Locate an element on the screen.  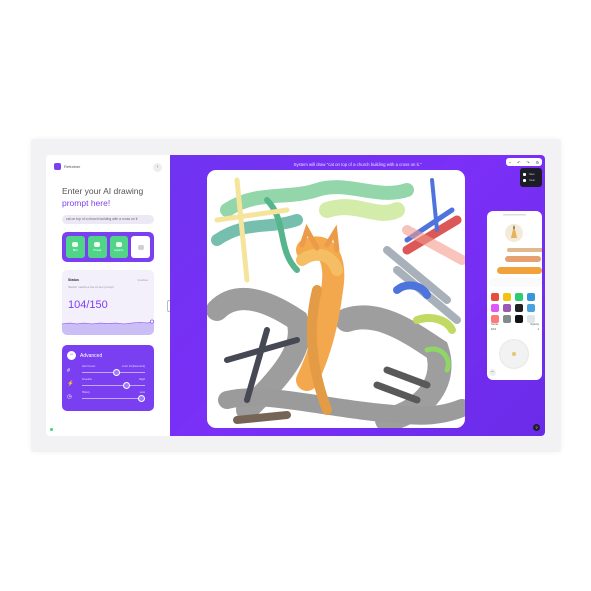
settings-button: ⚙ is located at coordinates (537, 162).